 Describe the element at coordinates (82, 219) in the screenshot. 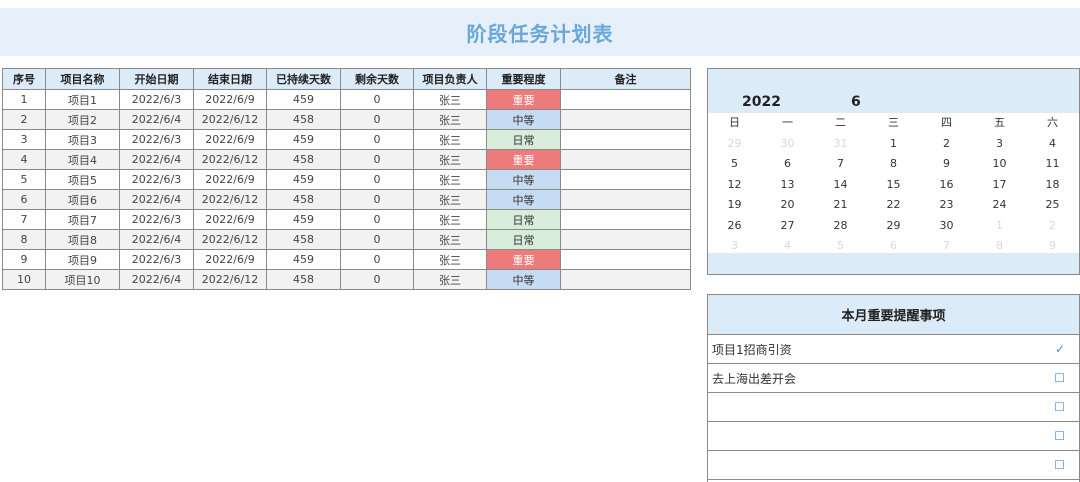

I see `table-cell: 项目7` at that location.